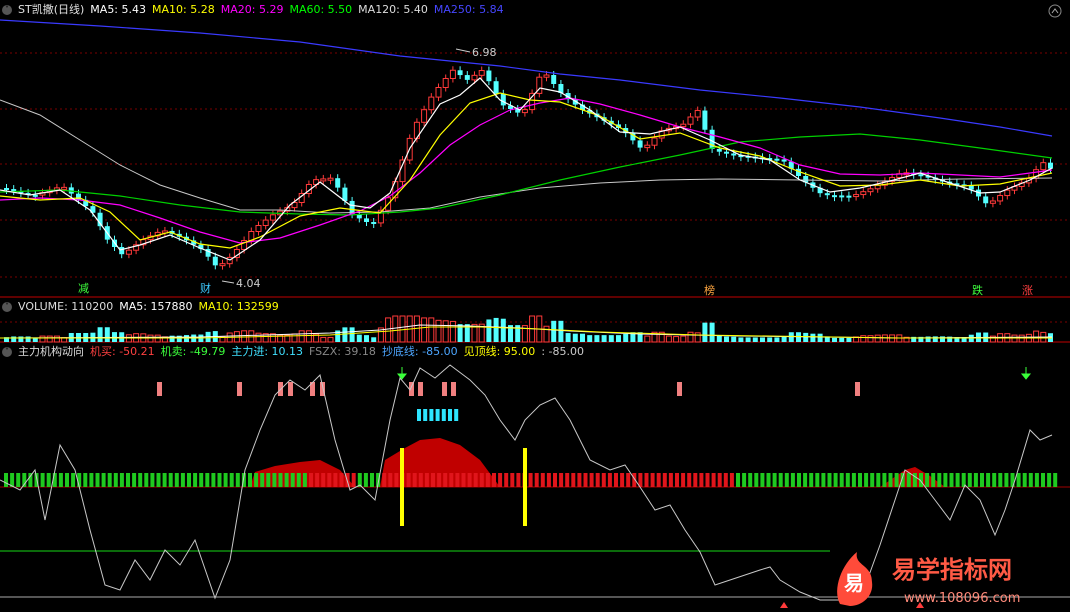 The image size is (1070, 612). I want to click on expand-icon, so click(1055, 11).